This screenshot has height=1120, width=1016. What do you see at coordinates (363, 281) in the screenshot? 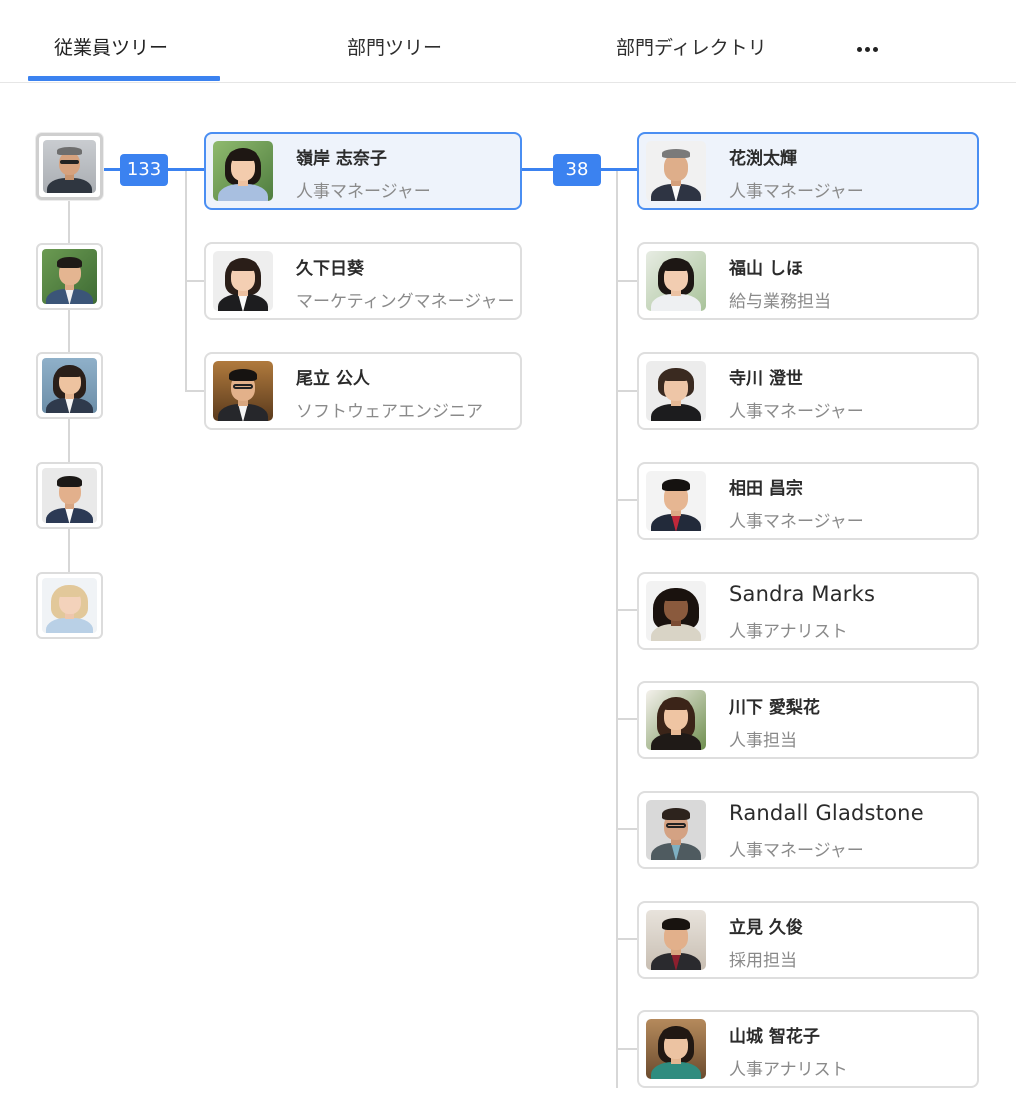
I see `employee-card: 久下日葵 マーケティングマネージャー` at bounding box center [363, 281].